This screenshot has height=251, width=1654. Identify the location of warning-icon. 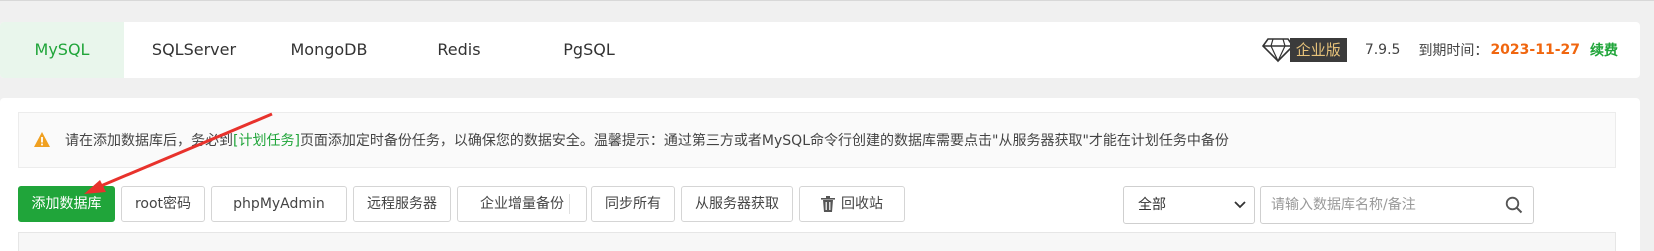
(42, 139).